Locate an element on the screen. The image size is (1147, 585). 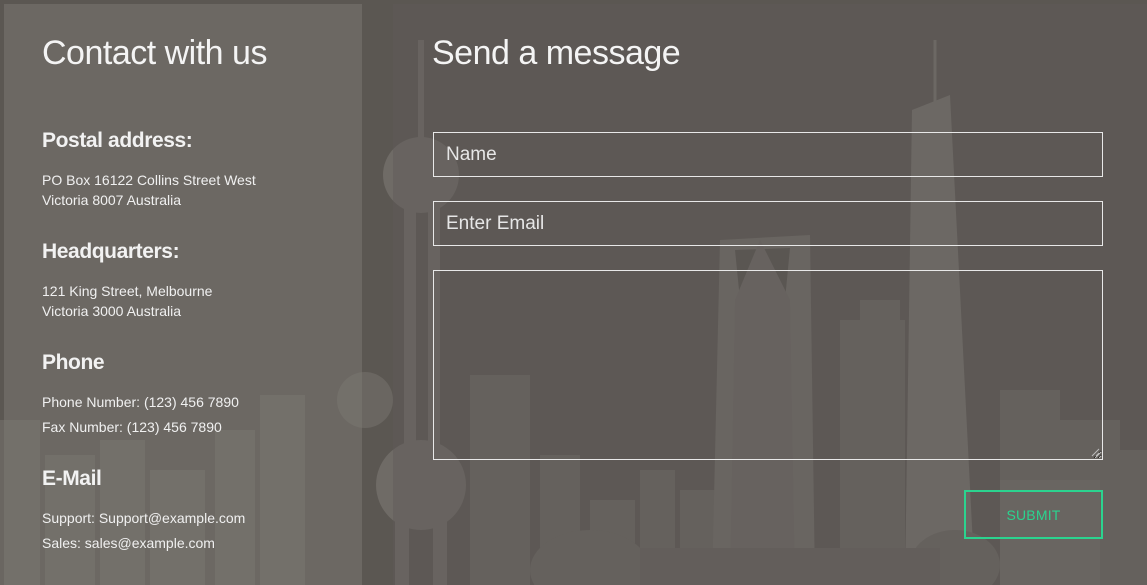
headquarters-line2: Victoria 3000 Australia is located at coordinates (112, 311).